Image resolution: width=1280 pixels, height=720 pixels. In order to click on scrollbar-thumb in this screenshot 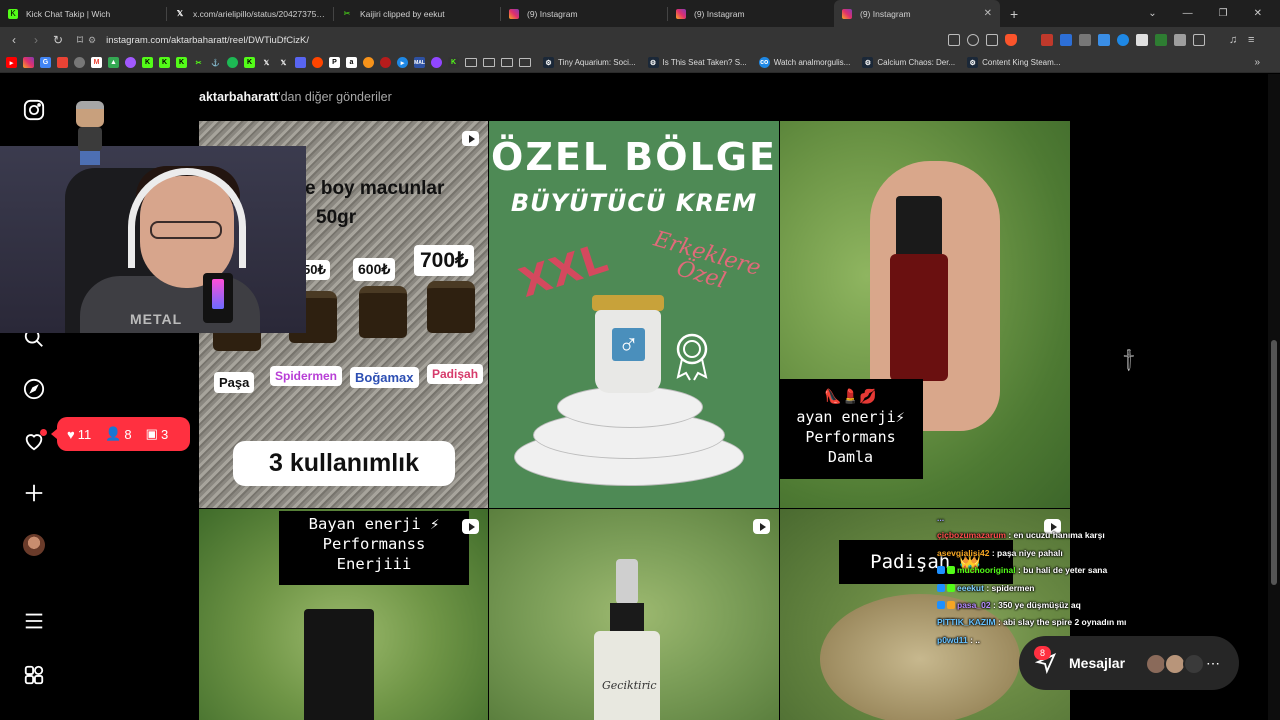, I will do `click(1274, 462)`.